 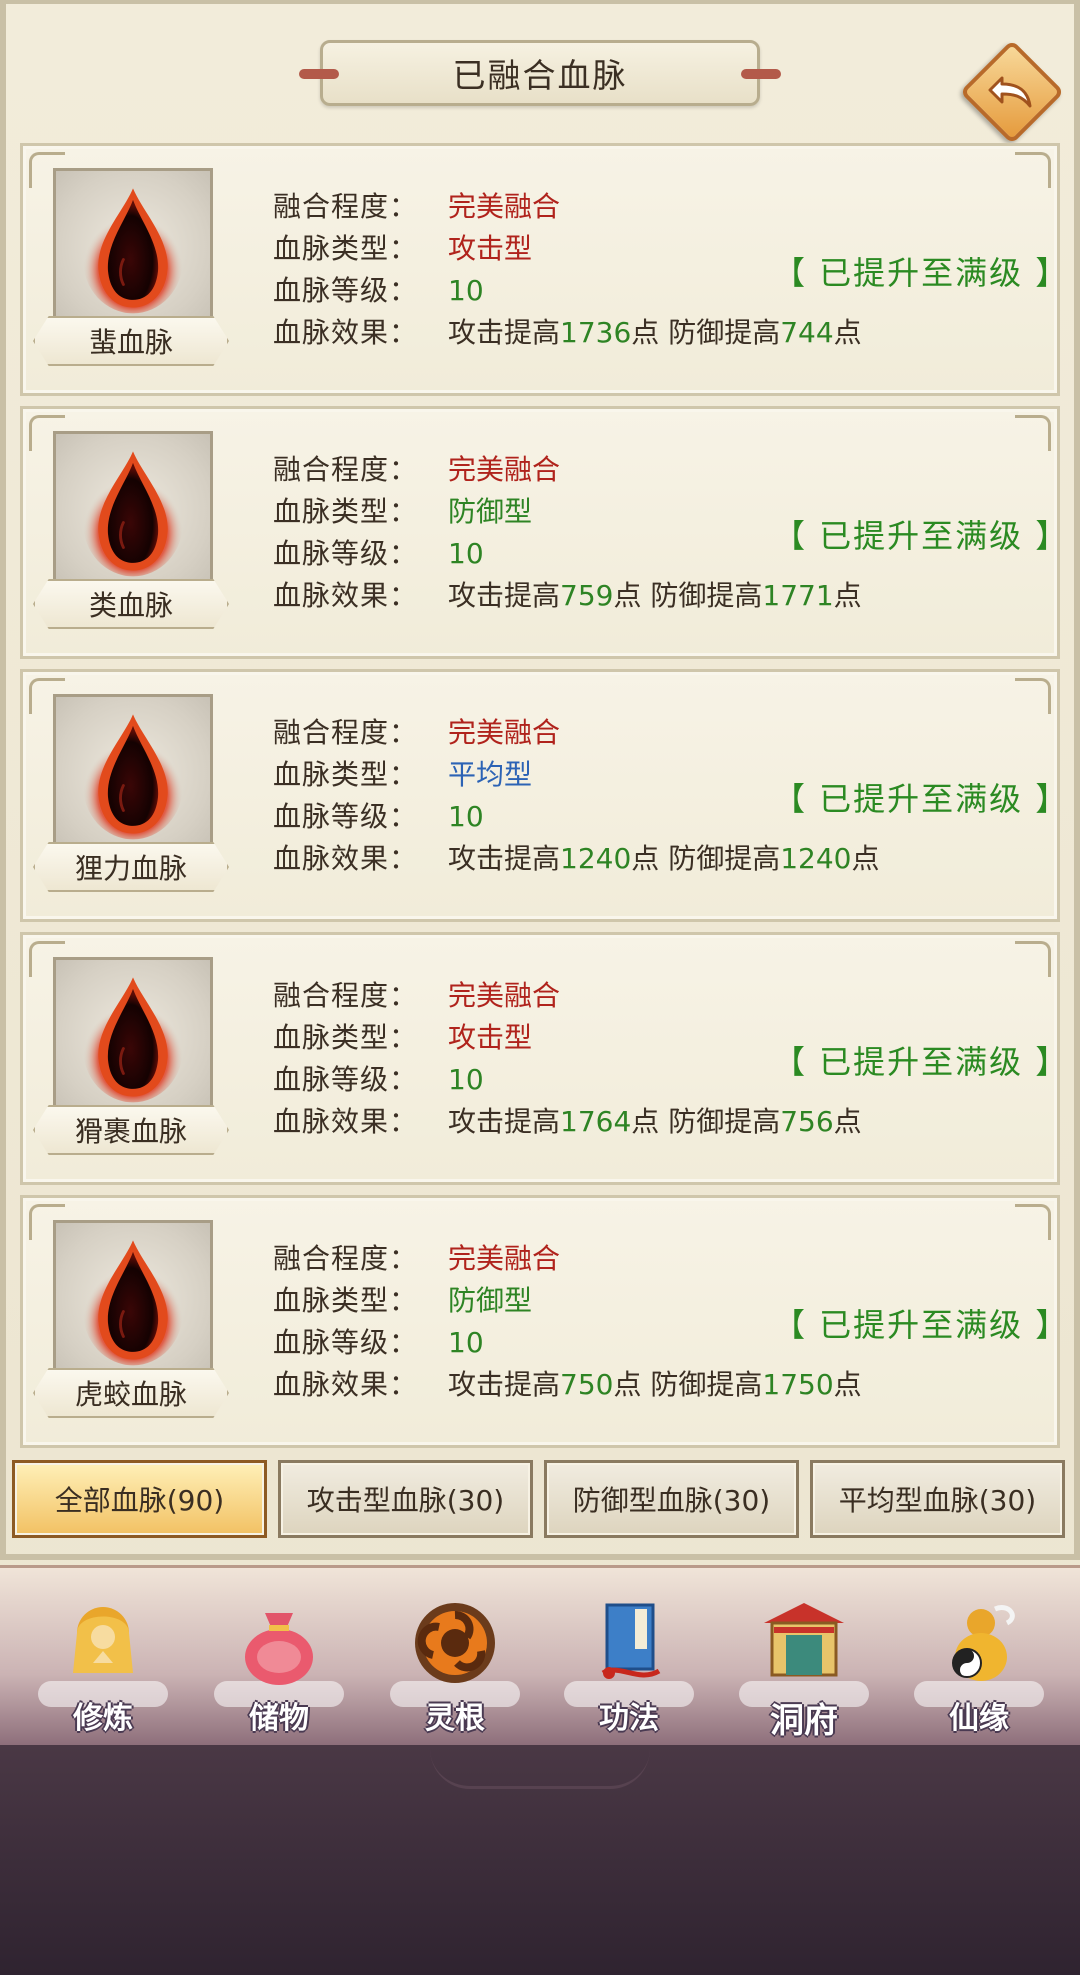 I want to click on effect-label: 血脉效果：, so click(x=346, y=858).